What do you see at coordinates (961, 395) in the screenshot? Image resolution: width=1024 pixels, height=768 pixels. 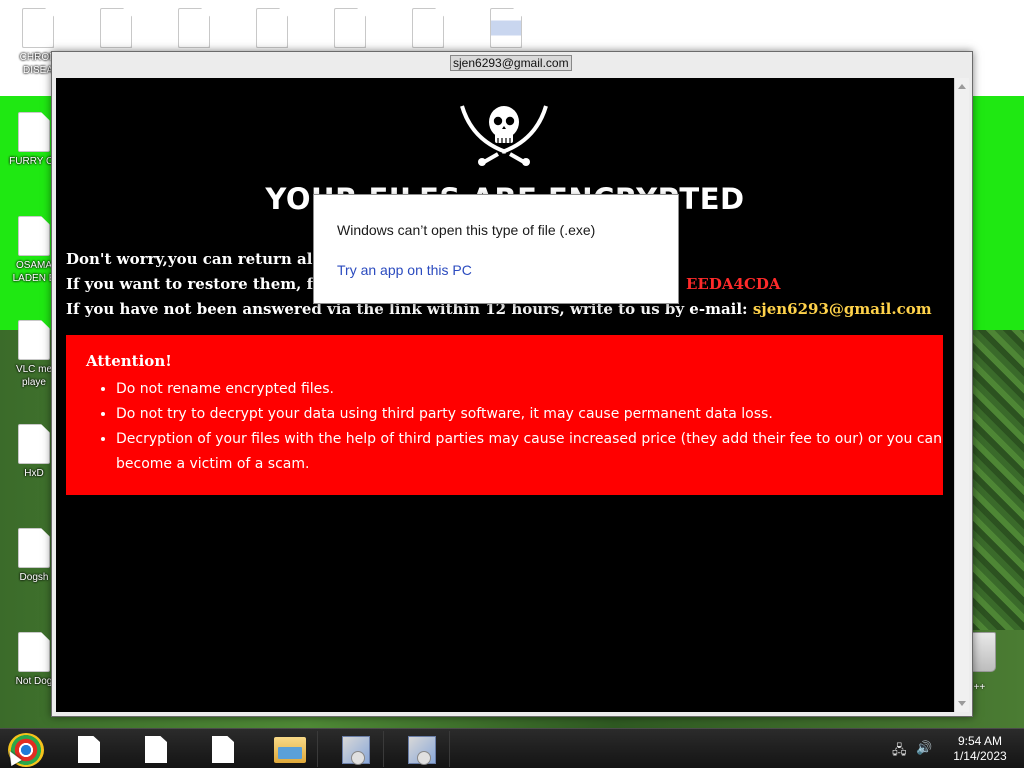 I see `vertical-scrollbar` at bounding box center [961, 395].